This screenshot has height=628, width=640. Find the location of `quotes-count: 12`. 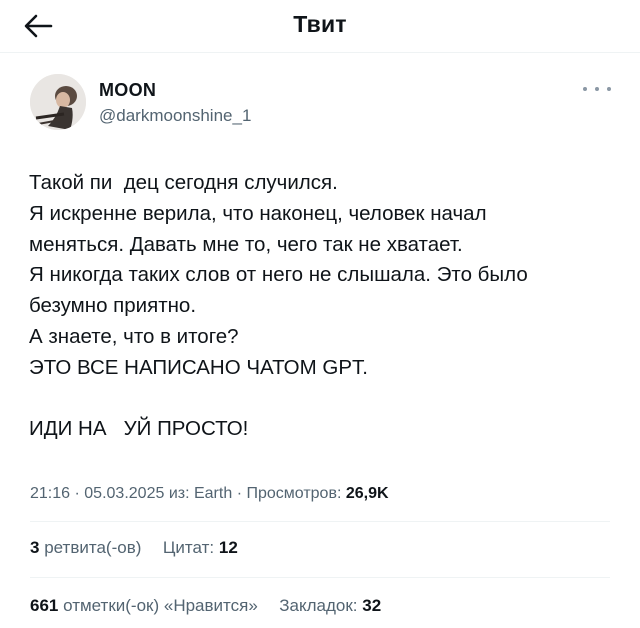

quotes-count: 12 is located at coordinates (228, 547).